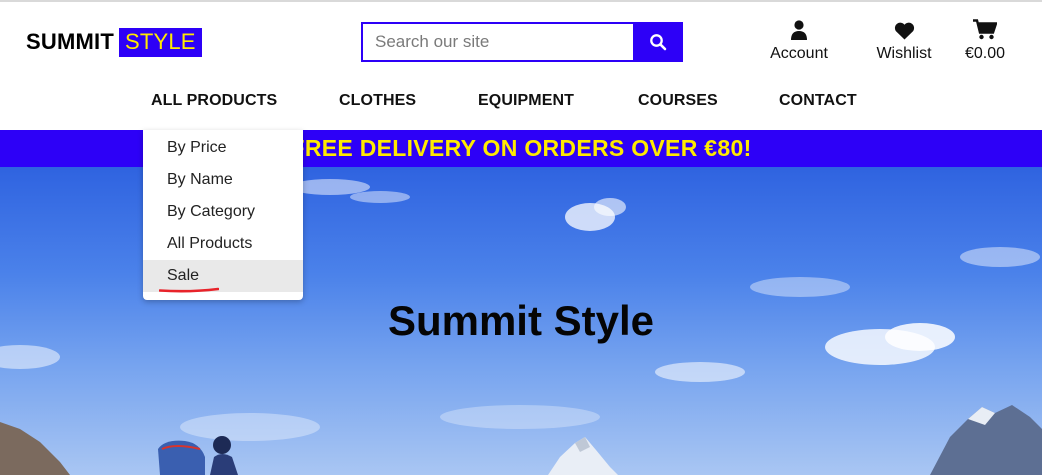 The width and height of the screenshot is (1042, 475). What do you see at coordinates (189, 290) in the screenshot?
I see `red-underline-annotation` at bounding box center [189, 290].